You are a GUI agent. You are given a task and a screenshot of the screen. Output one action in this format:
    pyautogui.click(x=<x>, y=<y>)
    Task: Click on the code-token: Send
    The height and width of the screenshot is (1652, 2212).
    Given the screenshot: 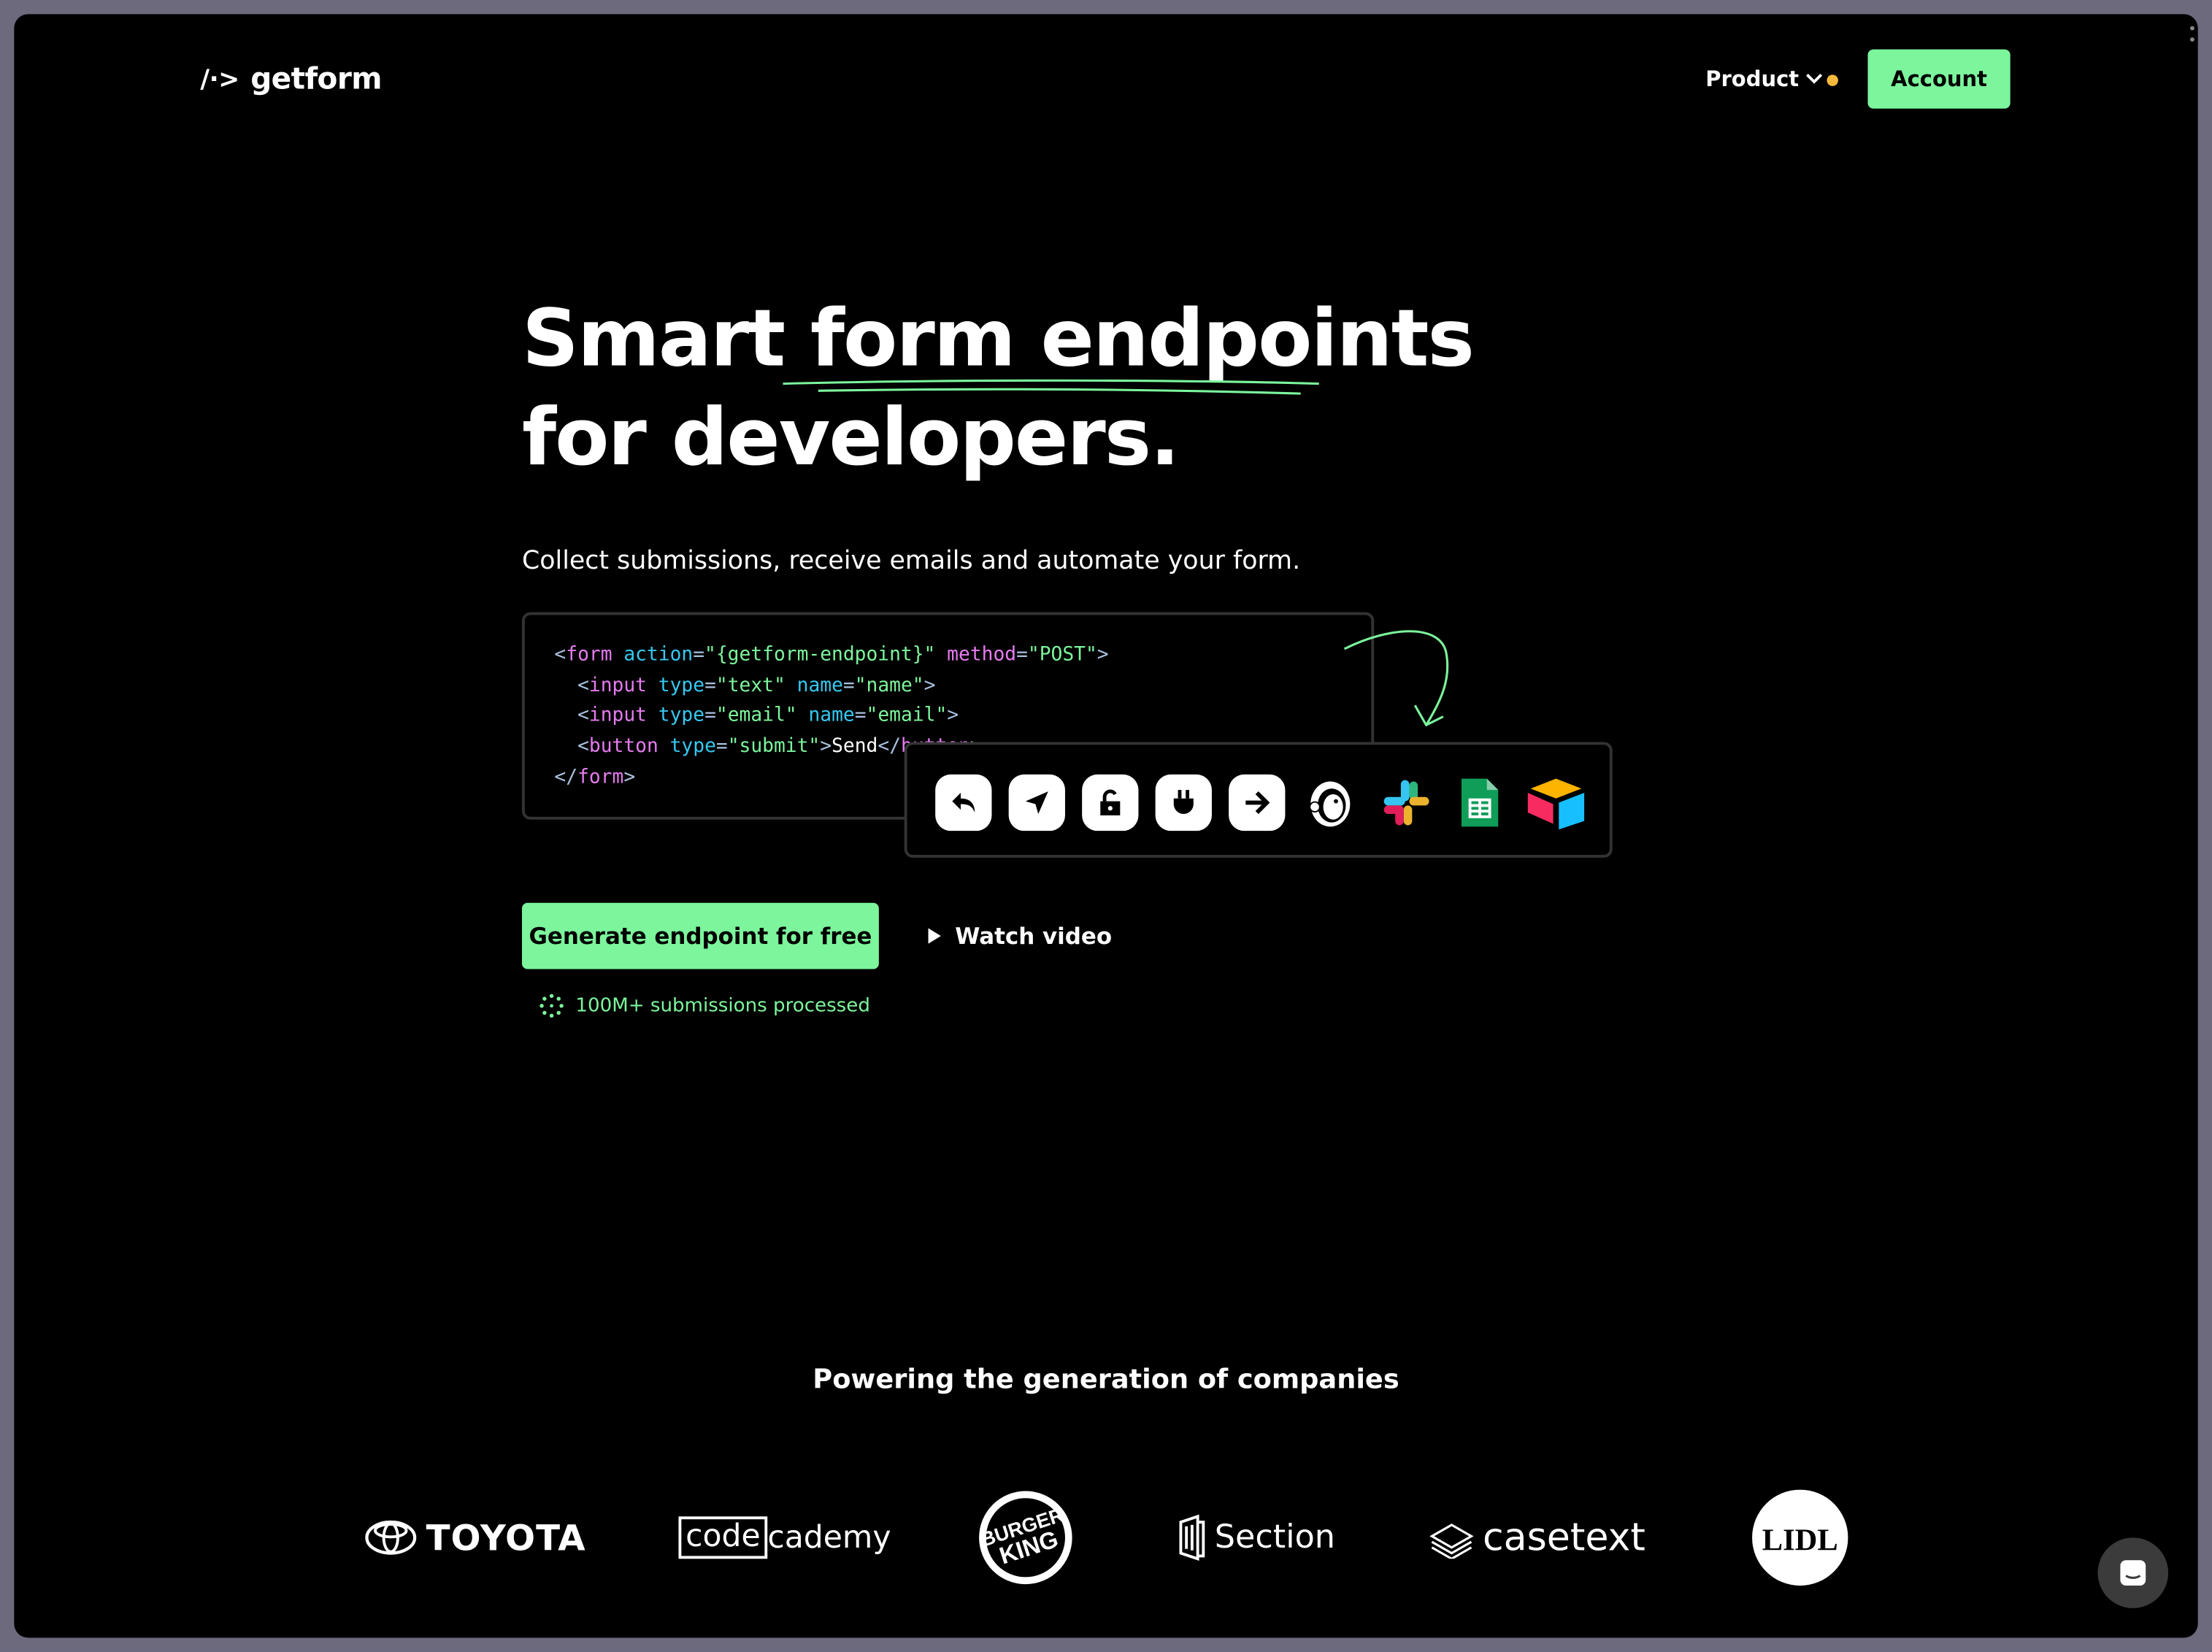 What is the action you would take?
    pyautogui.click(x=855, y=746)
    